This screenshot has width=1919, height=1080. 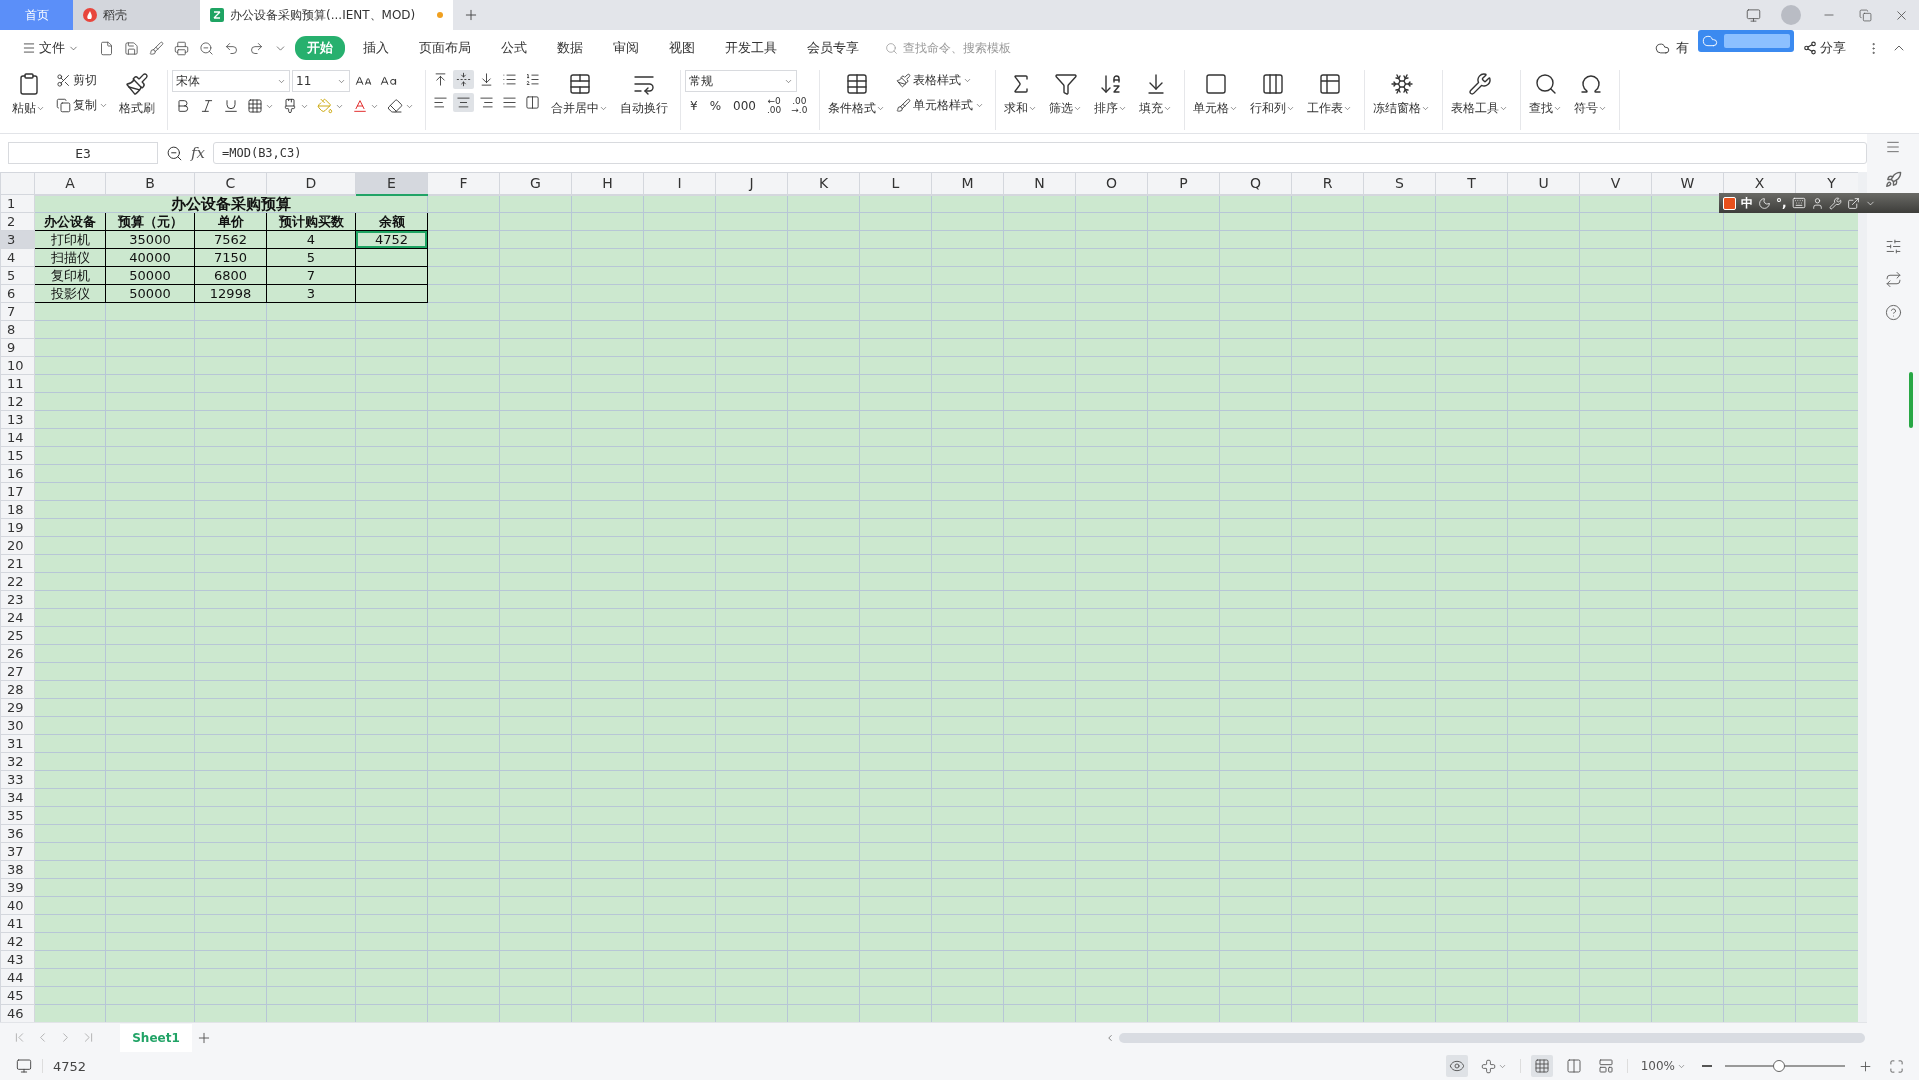 What do you see at coordinates (1183, 183) in the screenshot?
I see `column-letter: P` at bounding box center [1183, 183].